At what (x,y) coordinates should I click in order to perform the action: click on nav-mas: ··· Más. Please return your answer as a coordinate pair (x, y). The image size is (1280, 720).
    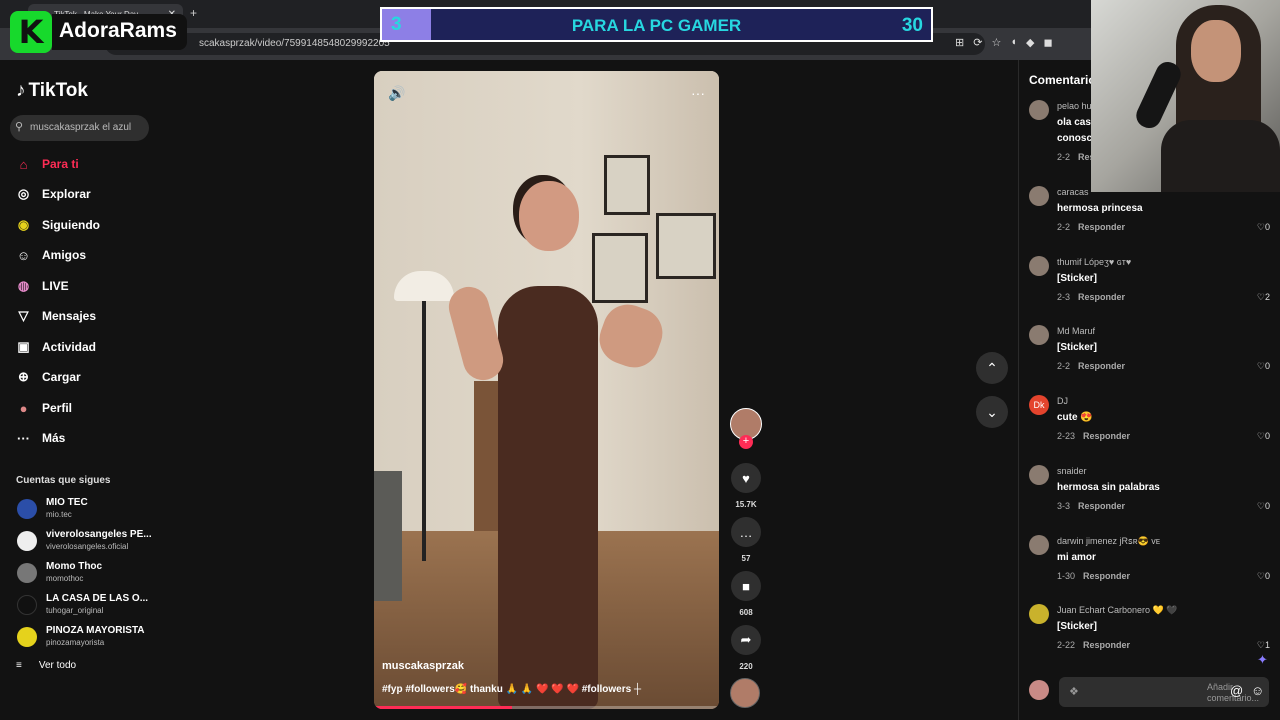
    Looking at the image, I should click on (84, 438).